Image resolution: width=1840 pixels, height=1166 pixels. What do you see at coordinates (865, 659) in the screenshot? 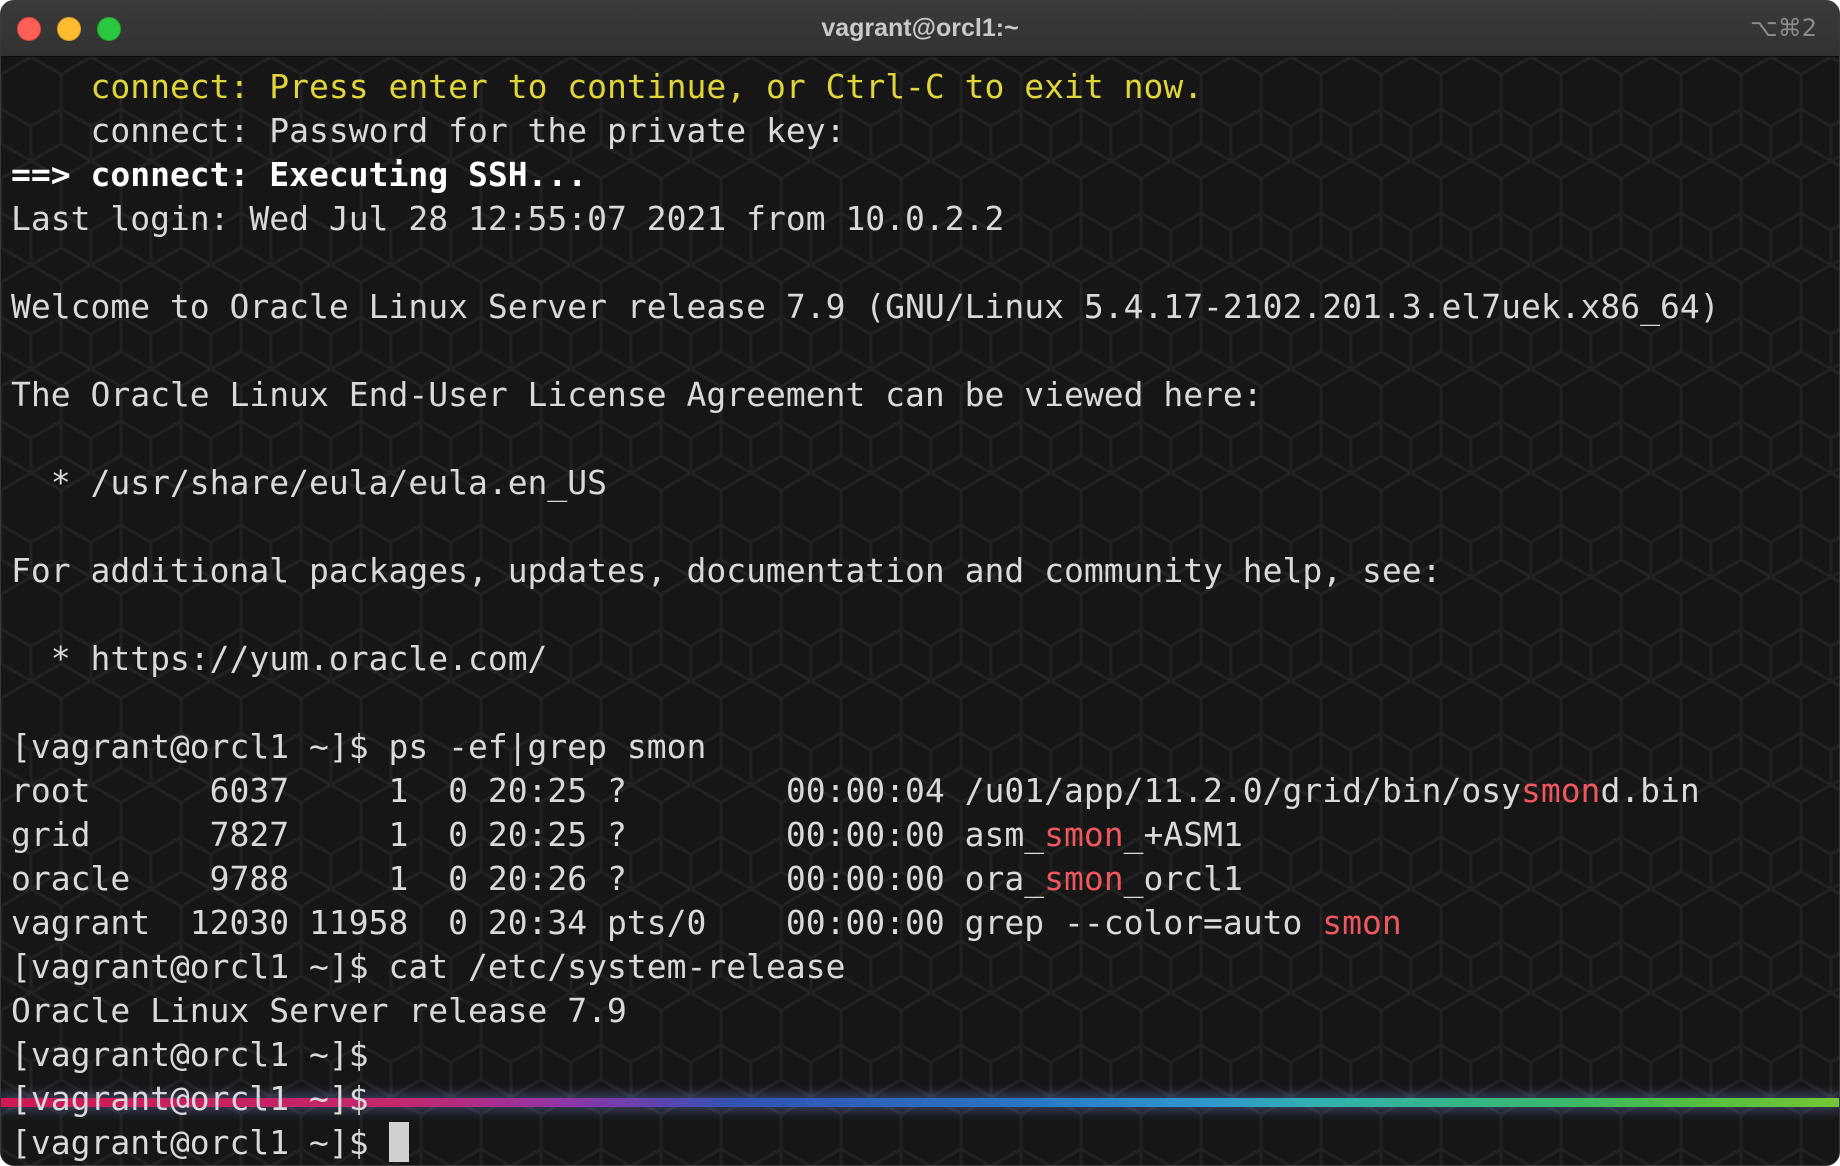
I see `terminal-line: * https://yum.oracle.com/` at bounding box center [865, 659].